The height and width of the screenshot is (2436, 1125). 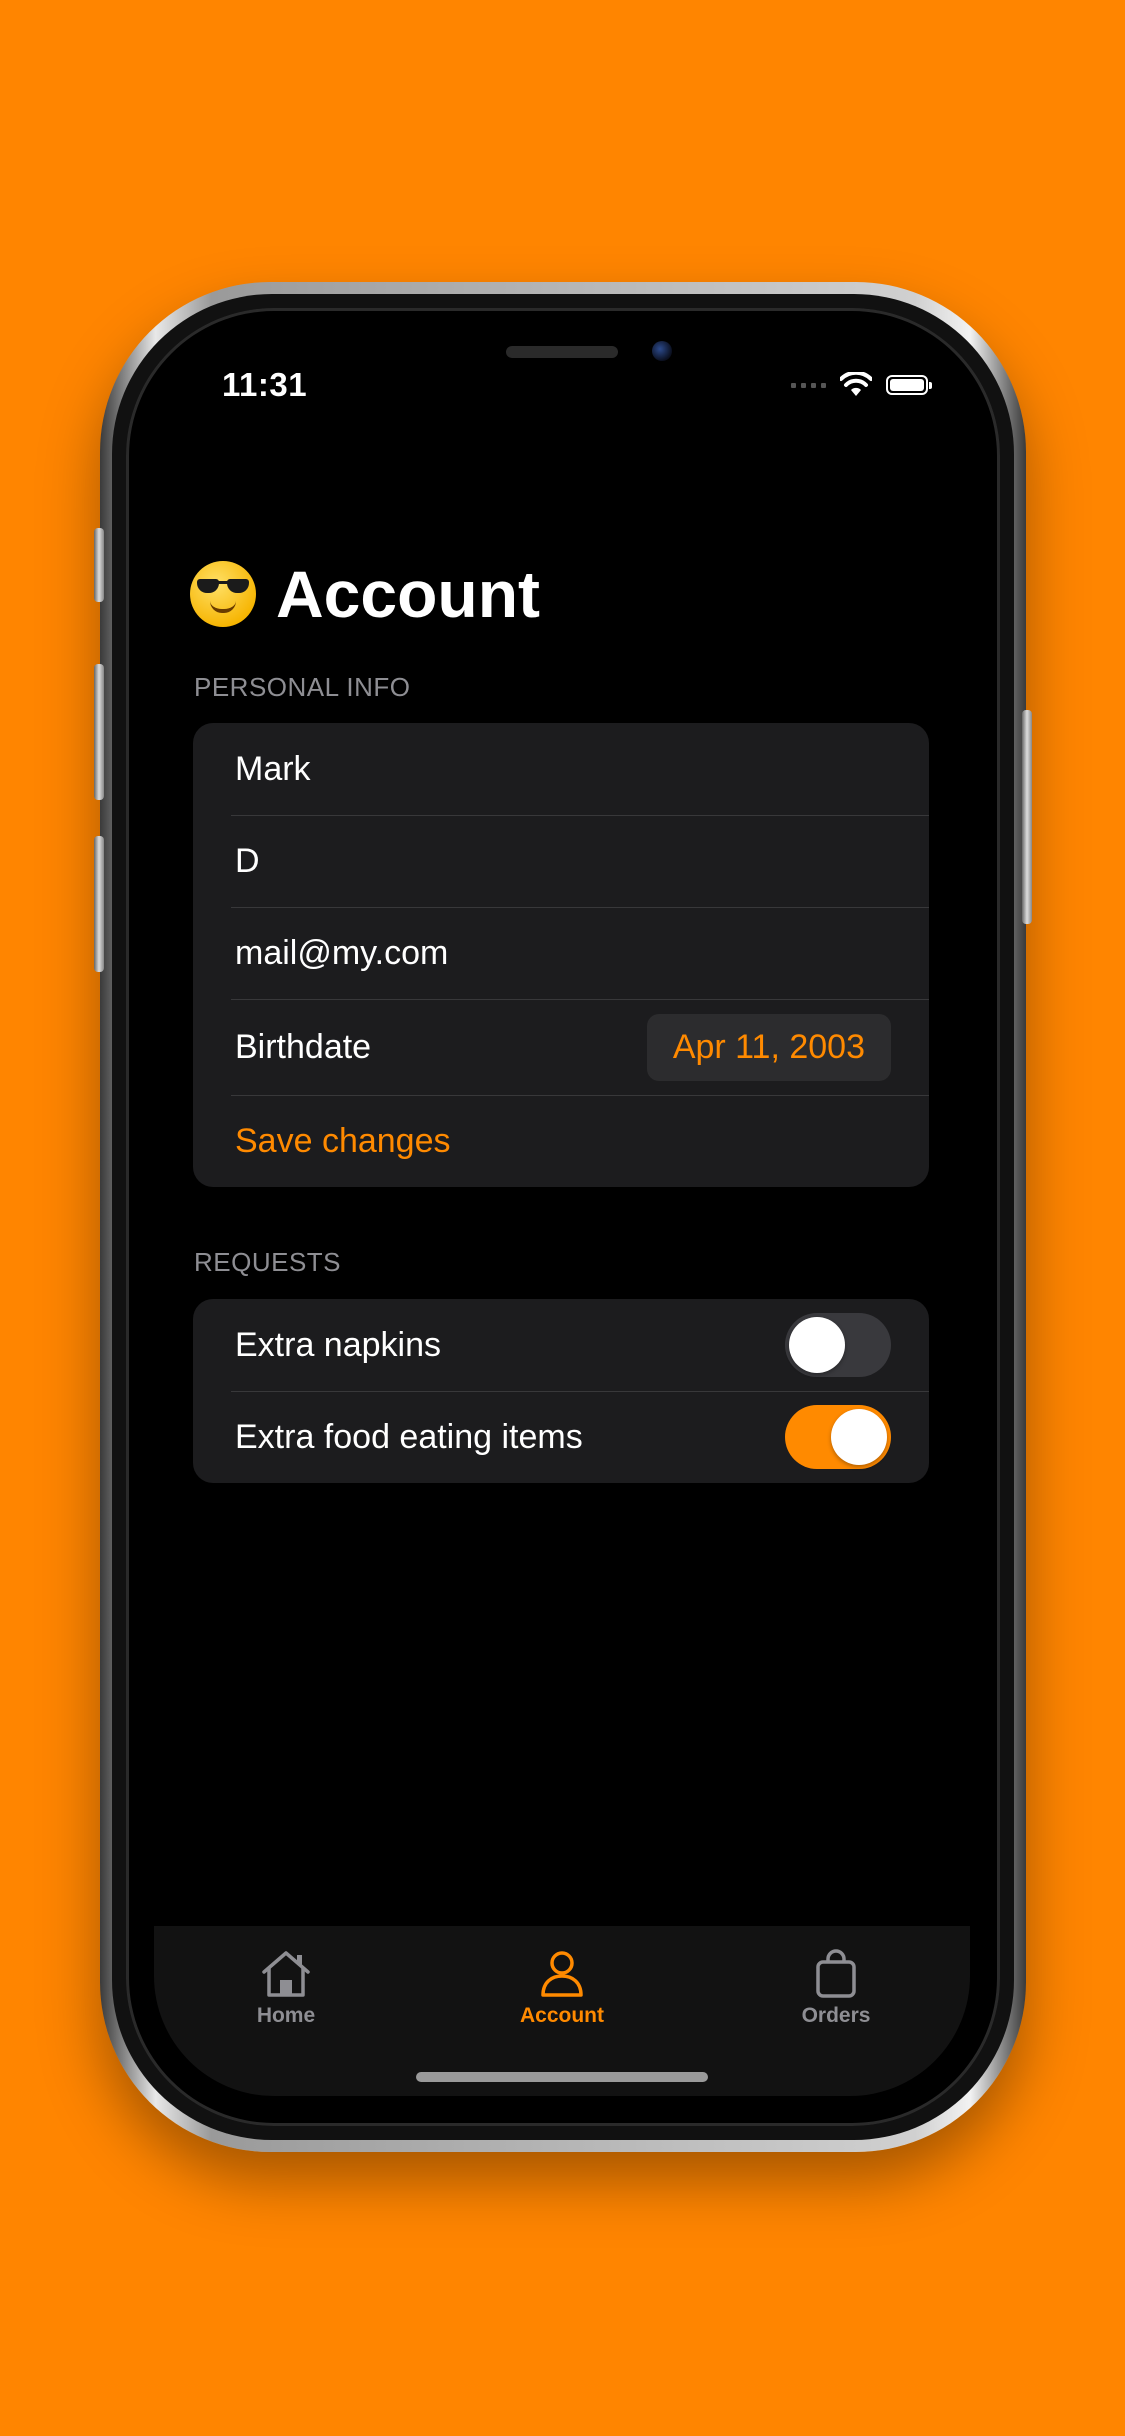 I want to click on tab-account: Account, so click(x=562, y=1988).